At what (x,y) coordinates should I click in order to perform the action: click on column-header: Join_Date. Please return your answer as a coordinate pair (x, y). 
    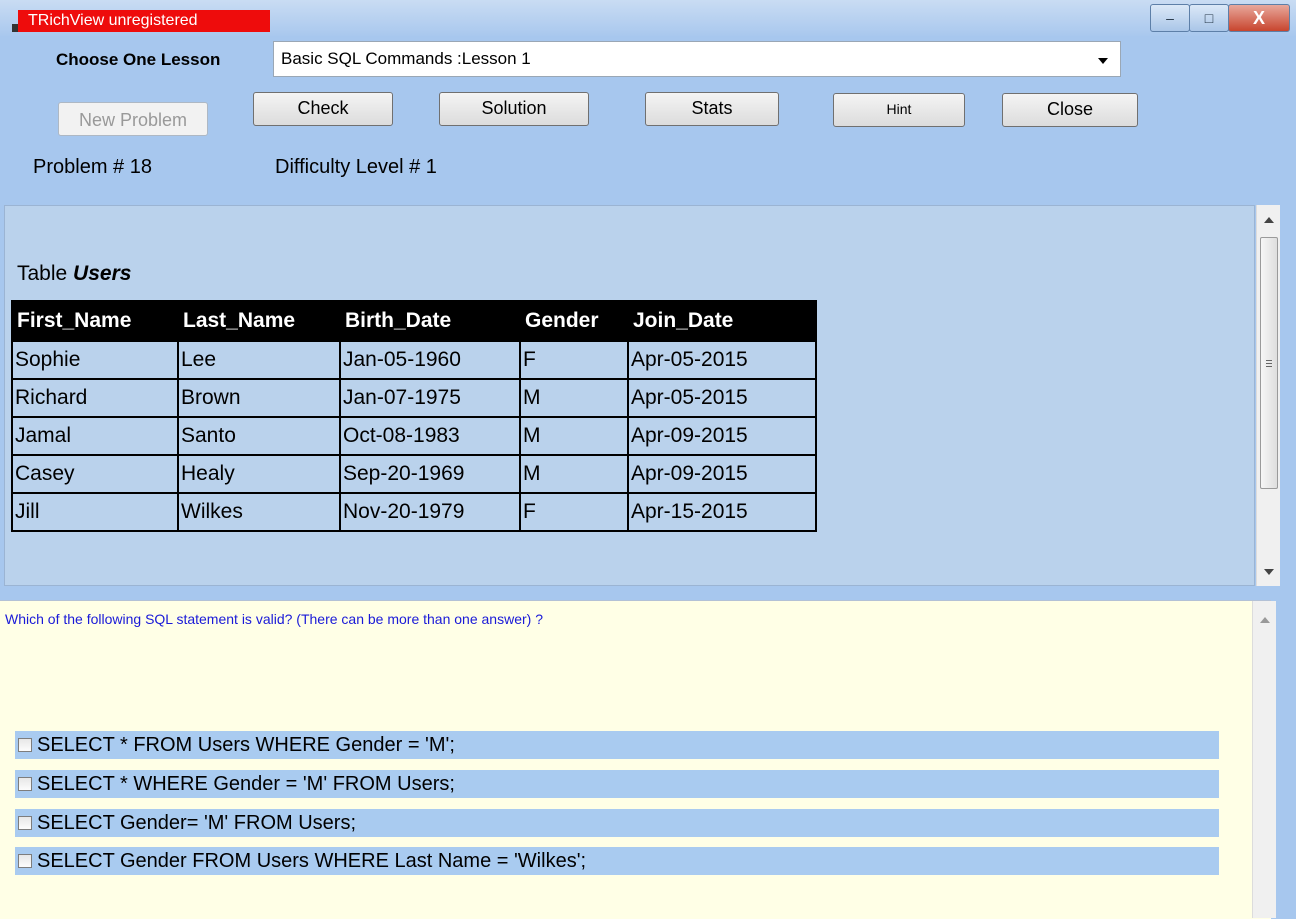
    Looking at the image, I should click on (722, 321).